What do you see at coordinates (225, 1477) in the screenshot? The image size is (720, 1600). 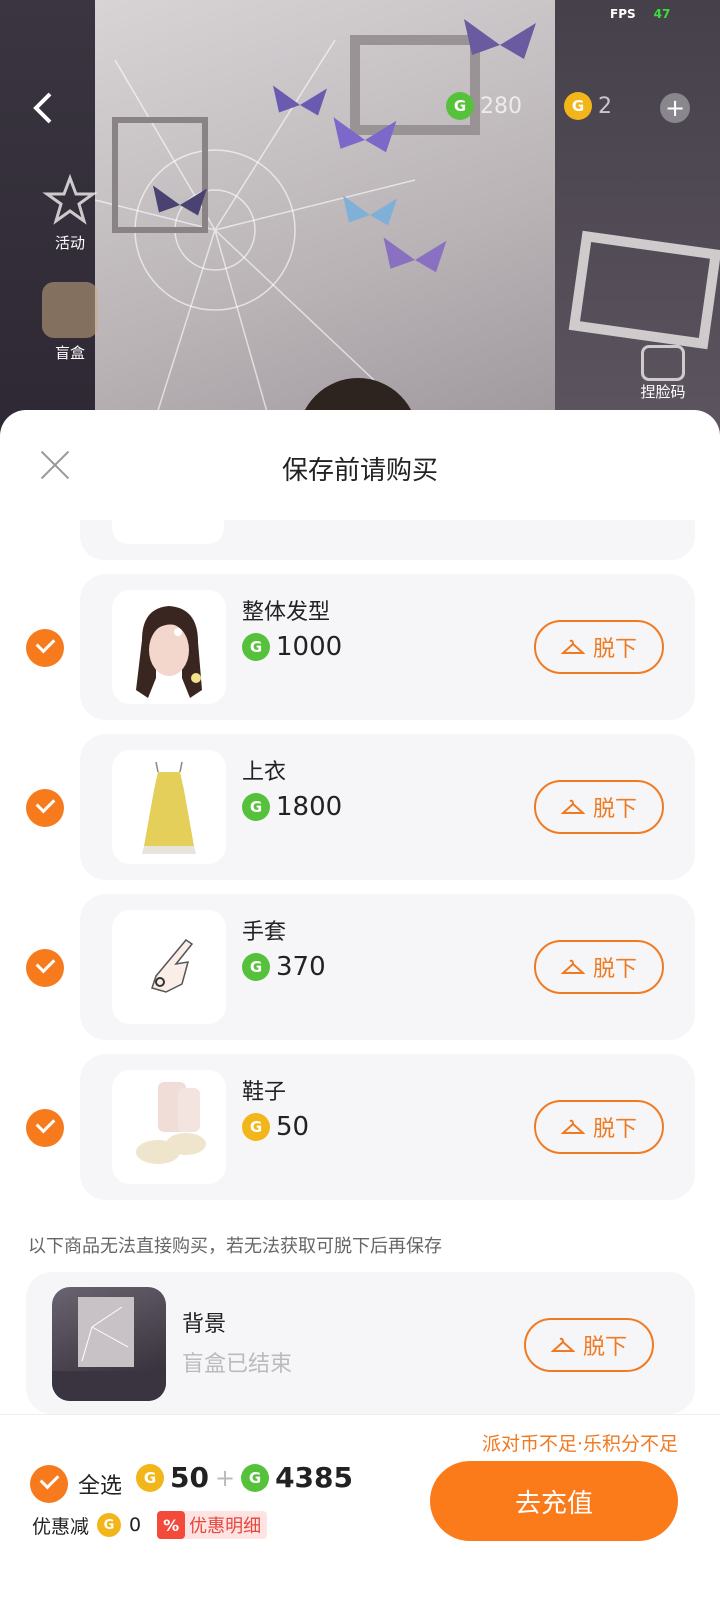 I see `plus-sign: +` at bounding box center [225, 1477].